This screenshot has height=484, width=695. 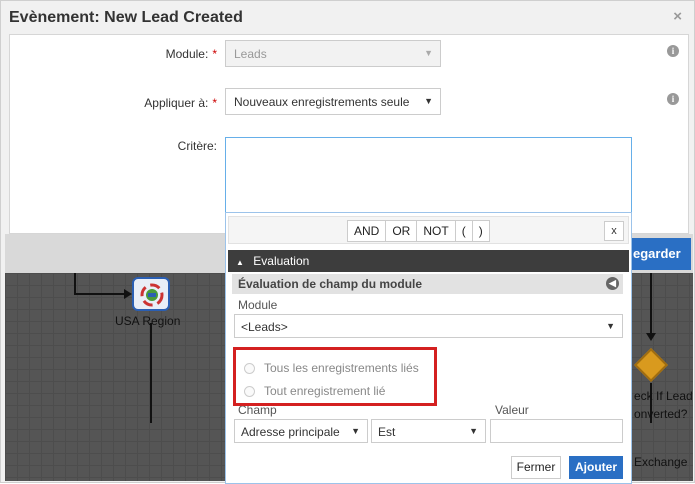 What do you see at coordinates (427, 284) in the screenshot?
I see `module-field-evaluation-header: Évaluation de champ du module ◀` at bounding box center [427, 284].